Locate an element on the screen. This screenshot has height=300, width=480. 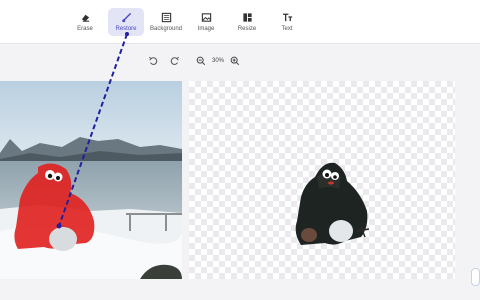
scroll-handle is located at coordinates (475, 277).